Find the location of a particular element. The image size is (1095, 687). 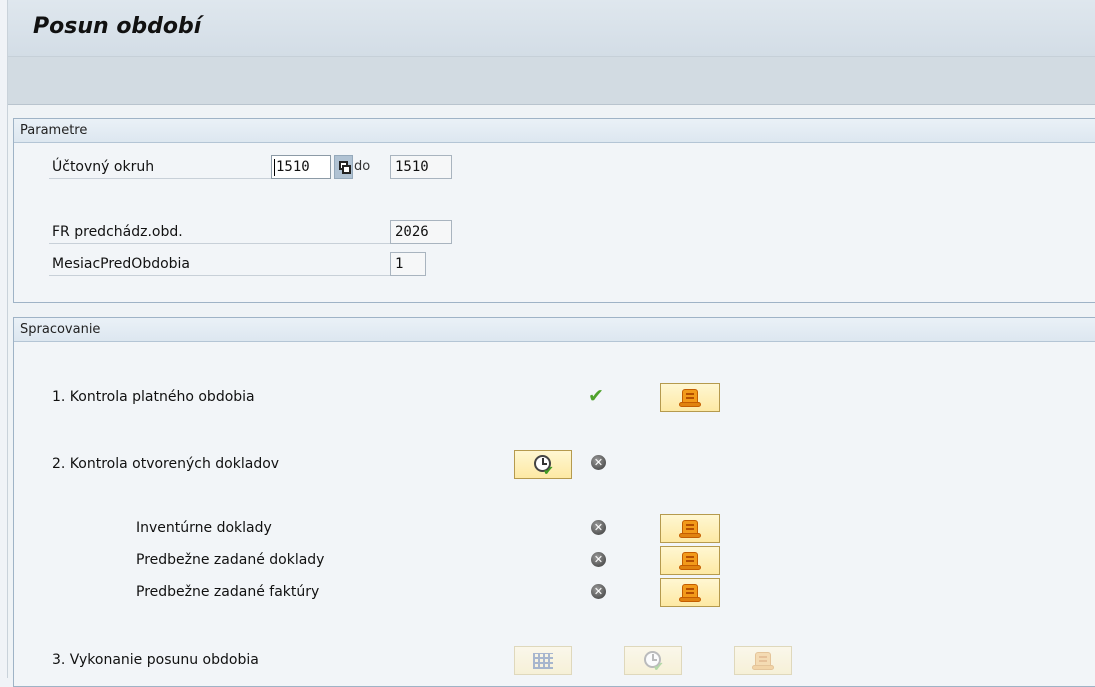

title-bar: Posun období is located at coordinates (551, 28).